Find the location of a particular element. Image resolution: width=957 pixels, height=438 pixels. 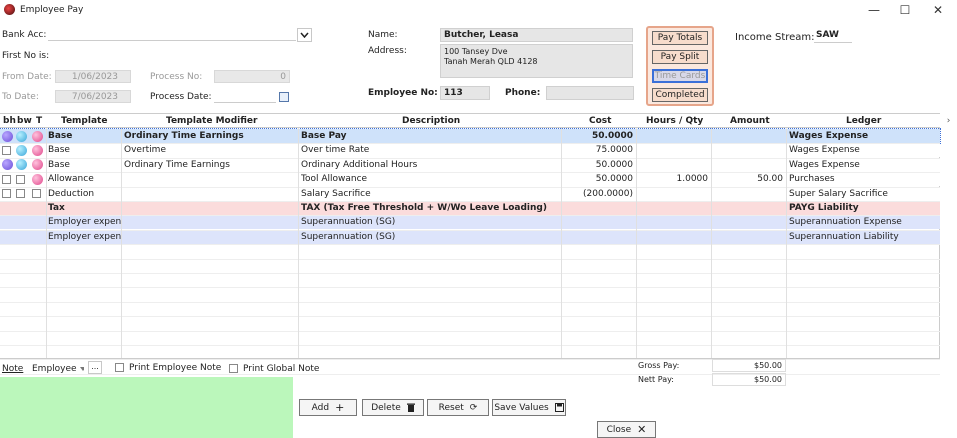

completed-button: Completed is located at coordinates (680, 95).